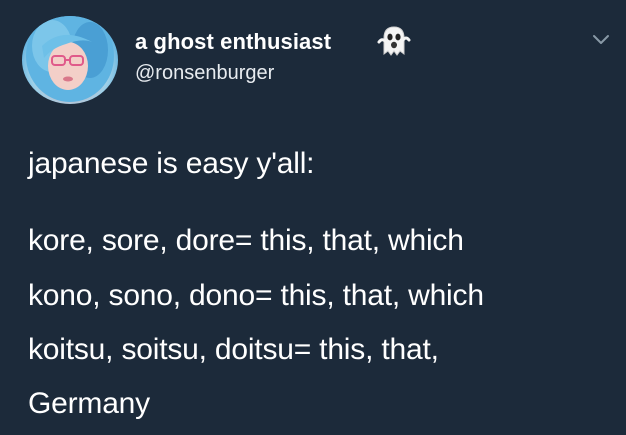  Describe the element at coordinates (204, 73) in the screenshot. I see `handle: @ronsenburger` at that location.